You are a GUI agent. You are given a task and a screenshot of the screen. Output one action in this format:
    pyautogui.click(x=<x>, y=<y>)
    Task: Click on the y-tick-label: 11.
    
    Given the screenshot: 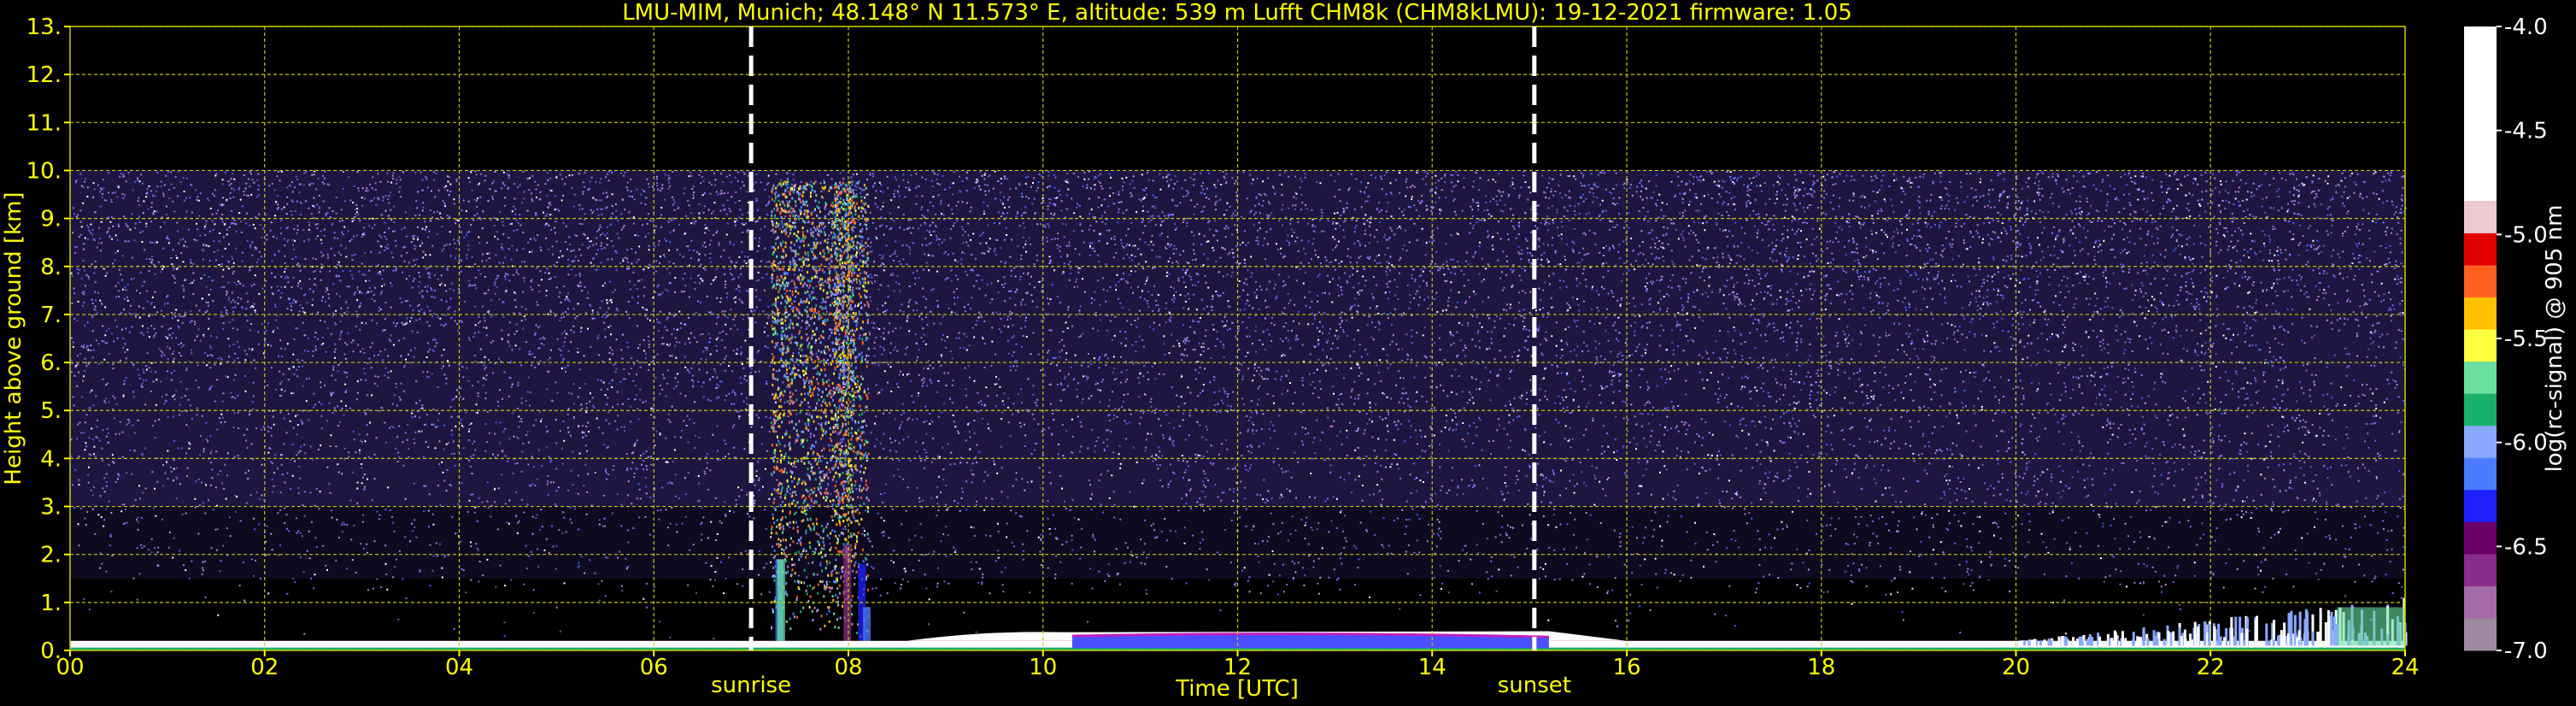 What is the action you would take?
    pyautogui.click(x=44, y=123)
    